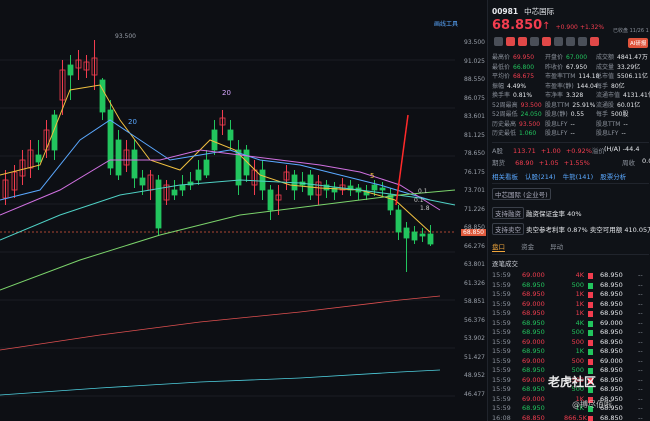 This screenshot has width=650, height=421. I want to click on company-tag: 中芯国际 (企业号), so click(521, 194).